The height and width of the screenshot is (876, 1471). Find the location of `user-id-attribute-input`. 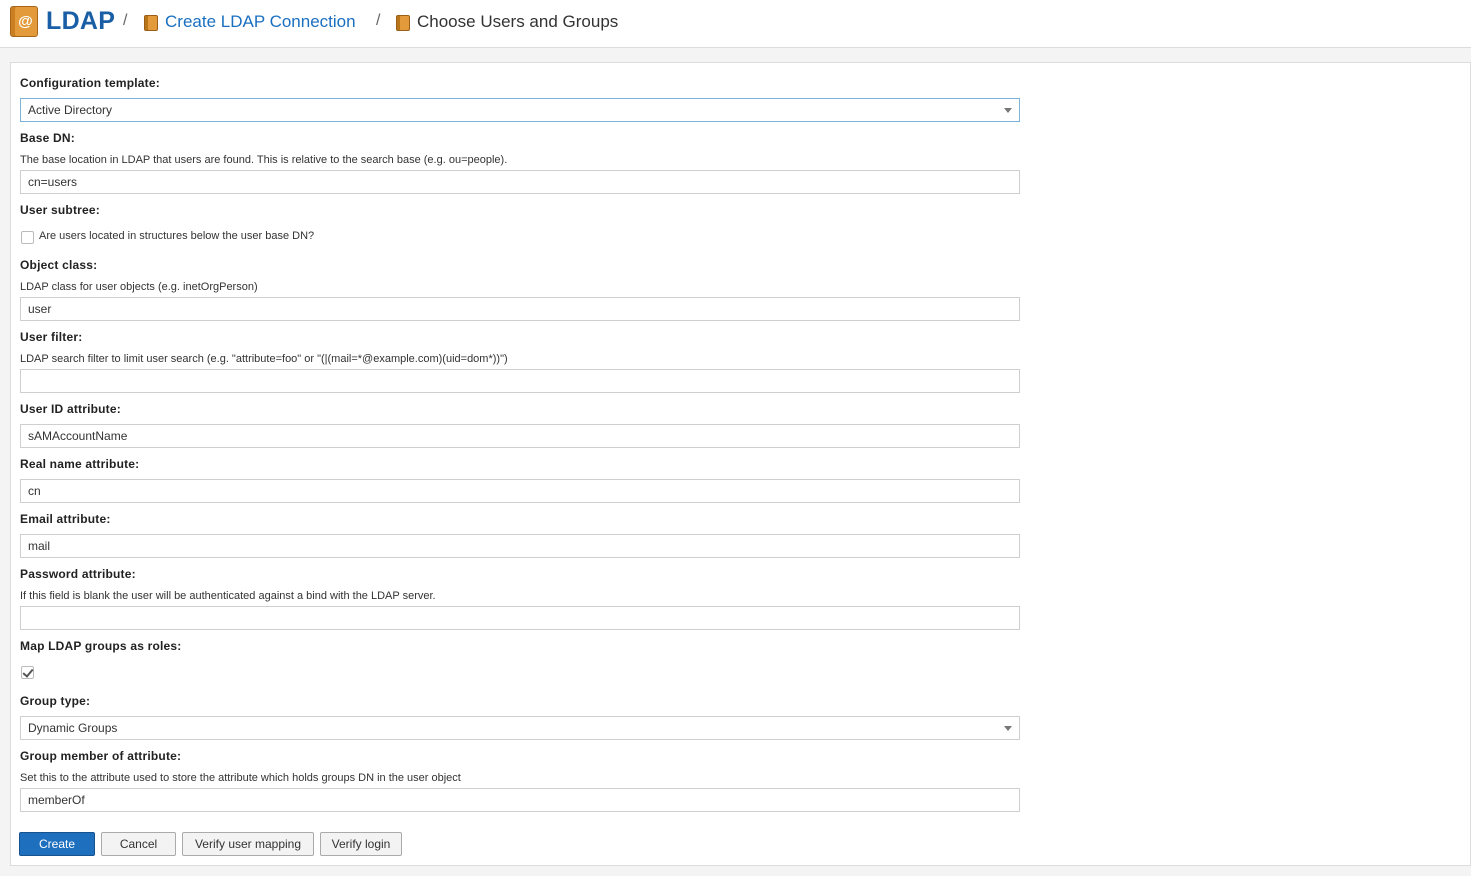

user-id-attribute-input is located at coordinates (520, 436).